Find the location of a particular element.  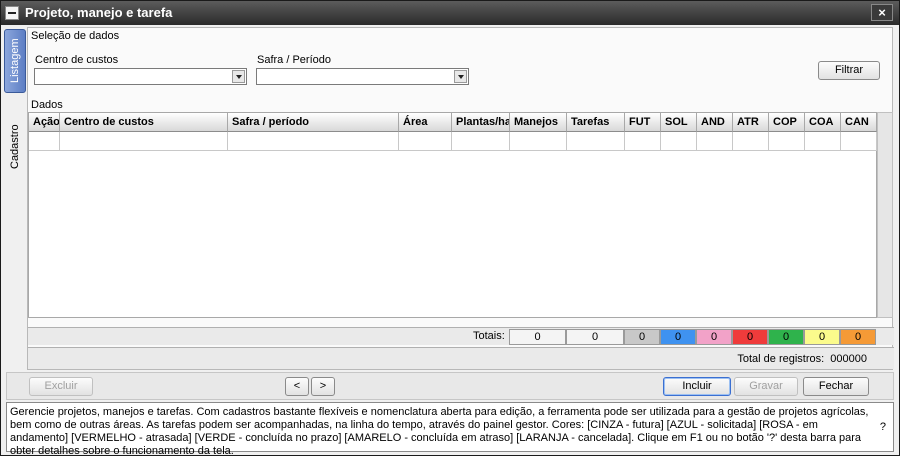

total-atr: 0 is located at coordinates (750, 337).